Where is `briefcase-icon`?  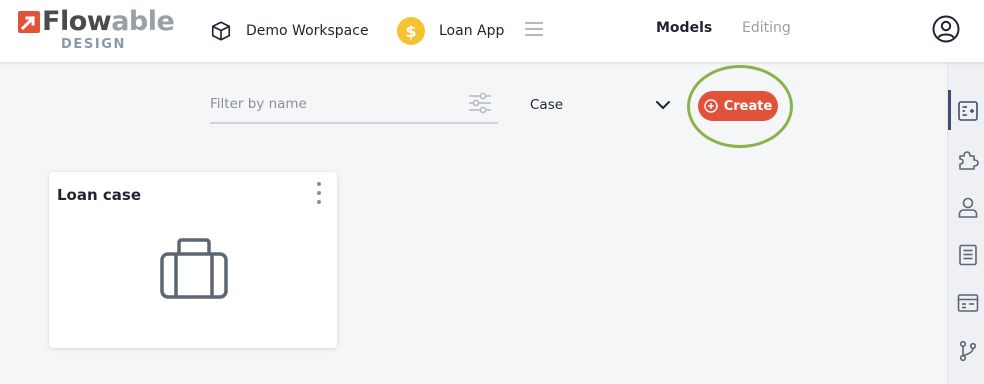
briefcase-icon is located at coordinates (194, 268).